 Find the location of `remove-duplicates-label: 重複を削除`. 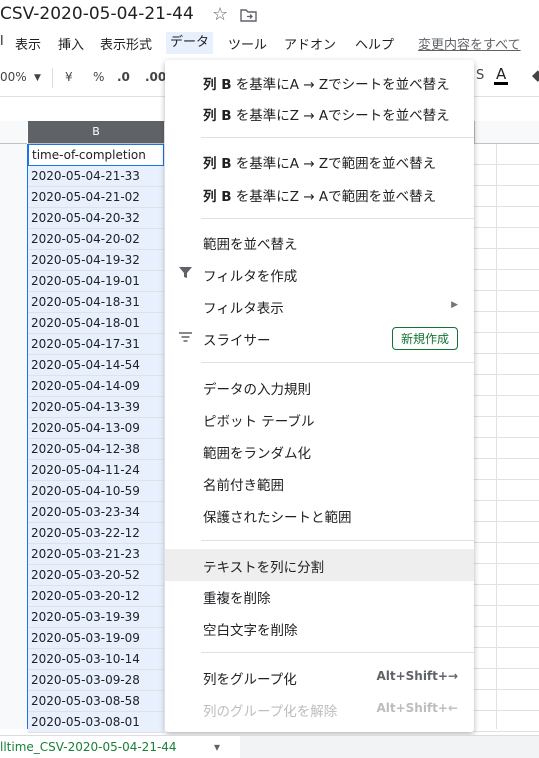

remove-duplicates-label: 重複を削除 is located at coordinates (237, 599).